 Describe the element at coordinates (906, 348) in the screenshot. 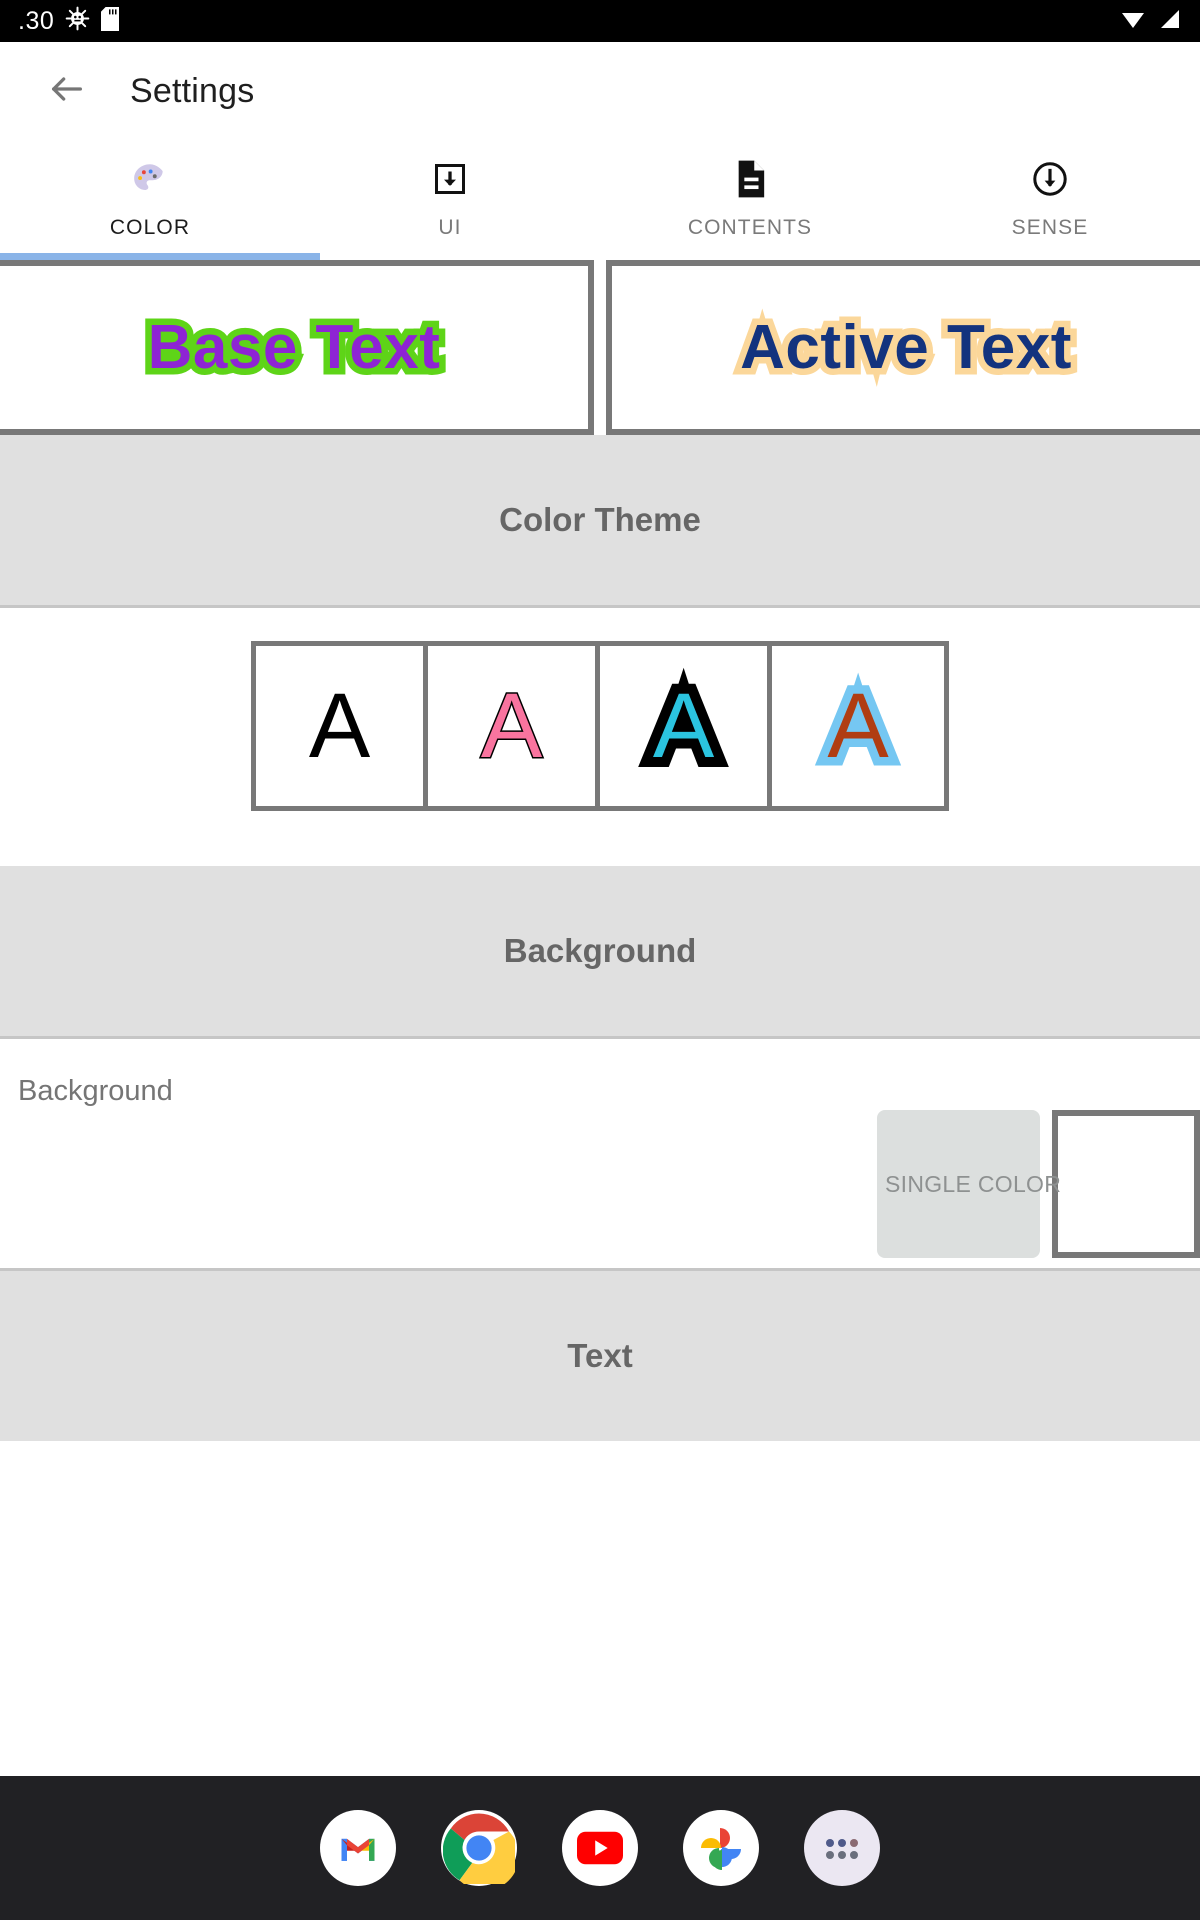

I see `active-text-sample: Active Text` at that location.